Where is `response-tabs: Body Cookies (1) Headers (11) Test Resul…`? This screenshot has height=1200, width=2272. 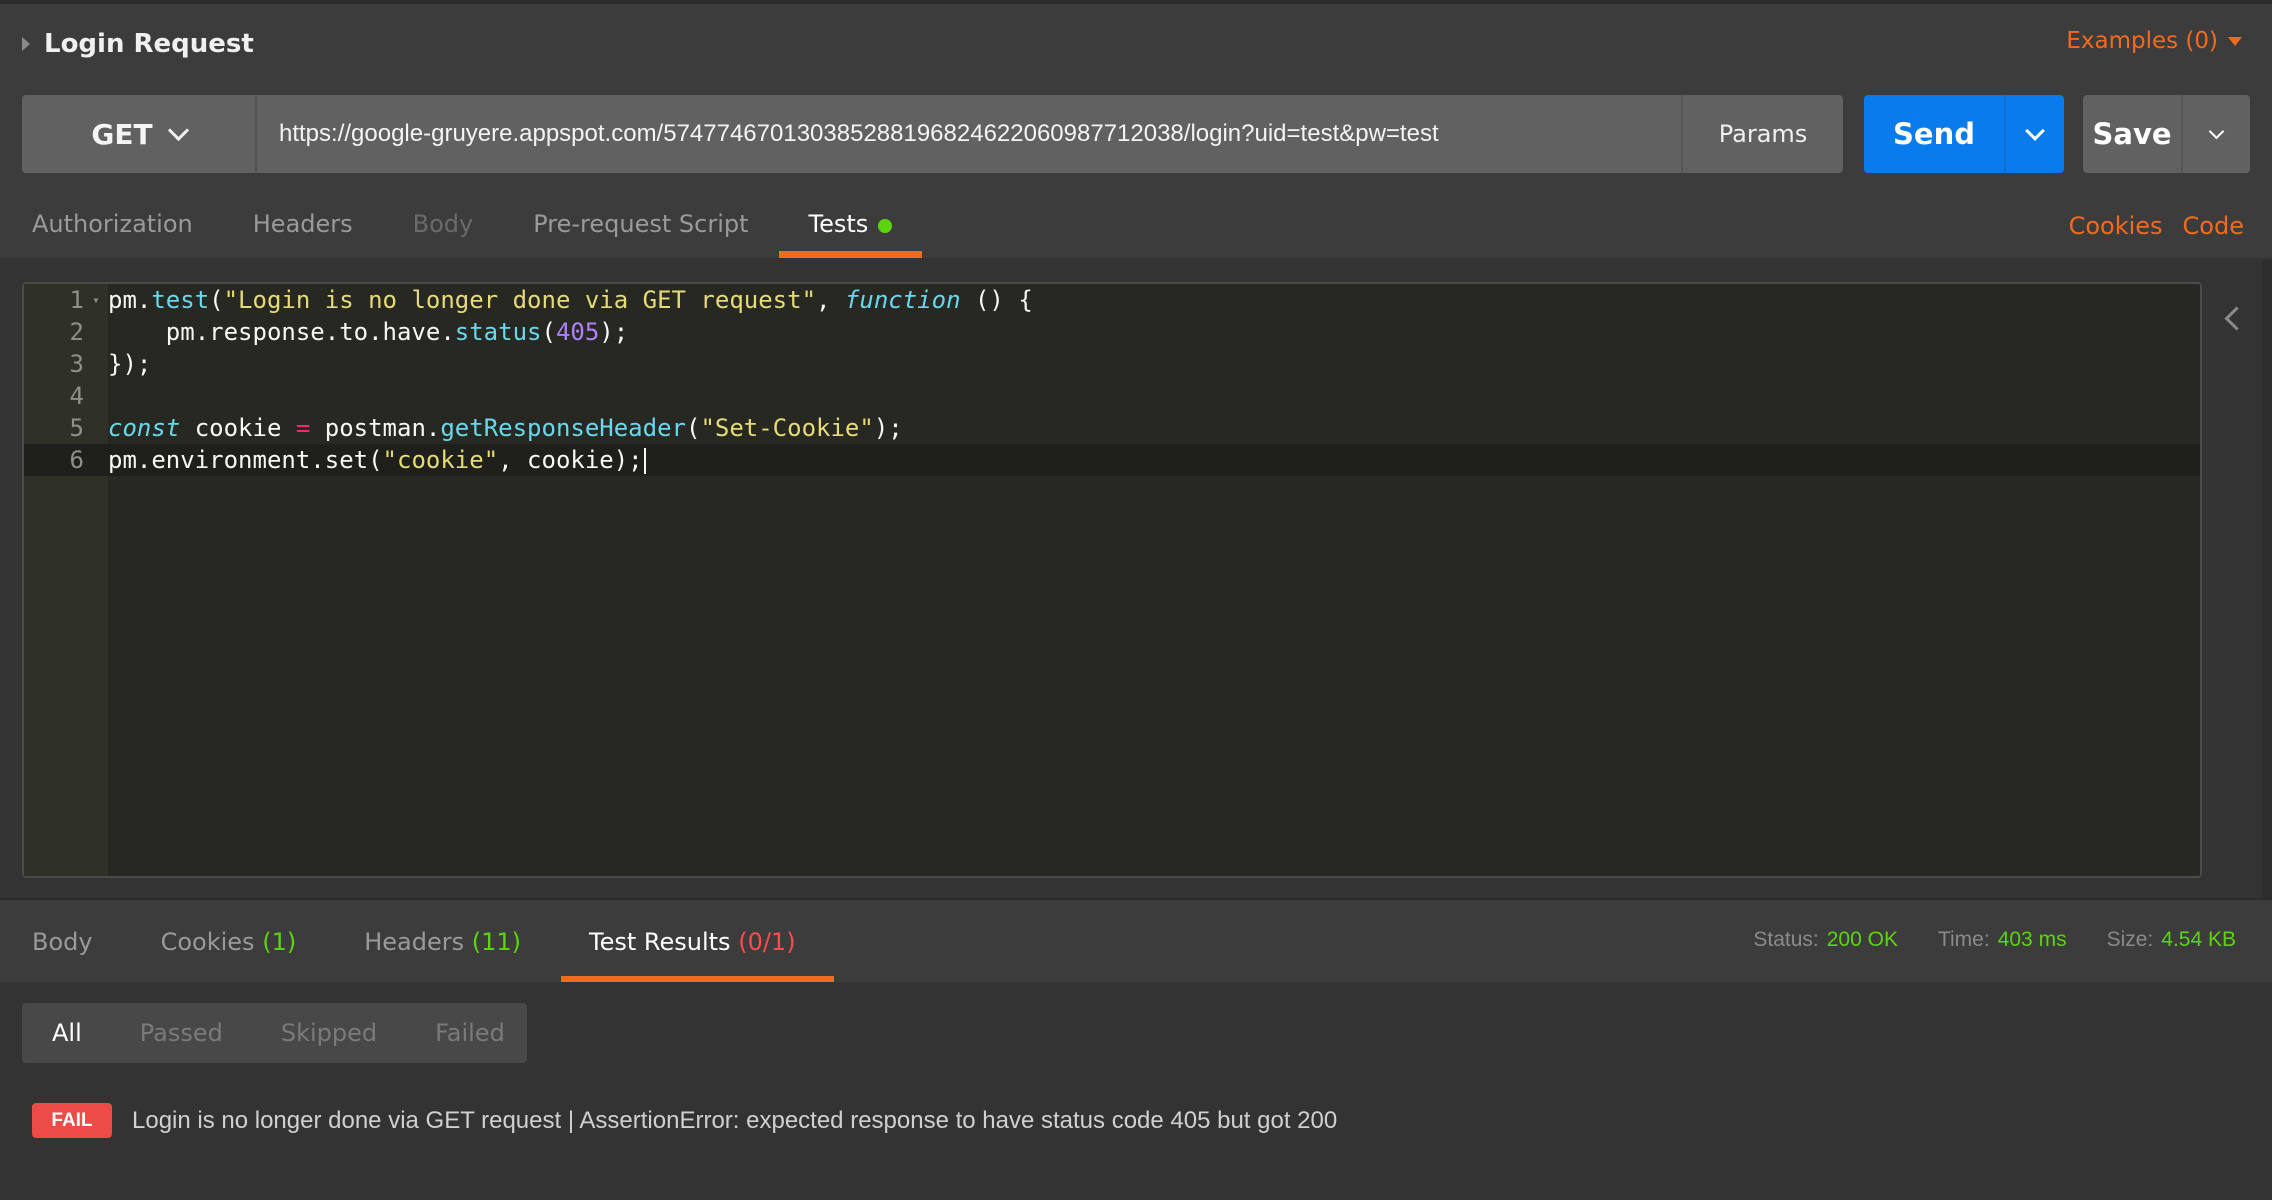 response-tabs: Body Cookies (1) Headers (11) Test Resul… is located at coordinates (448, 955).